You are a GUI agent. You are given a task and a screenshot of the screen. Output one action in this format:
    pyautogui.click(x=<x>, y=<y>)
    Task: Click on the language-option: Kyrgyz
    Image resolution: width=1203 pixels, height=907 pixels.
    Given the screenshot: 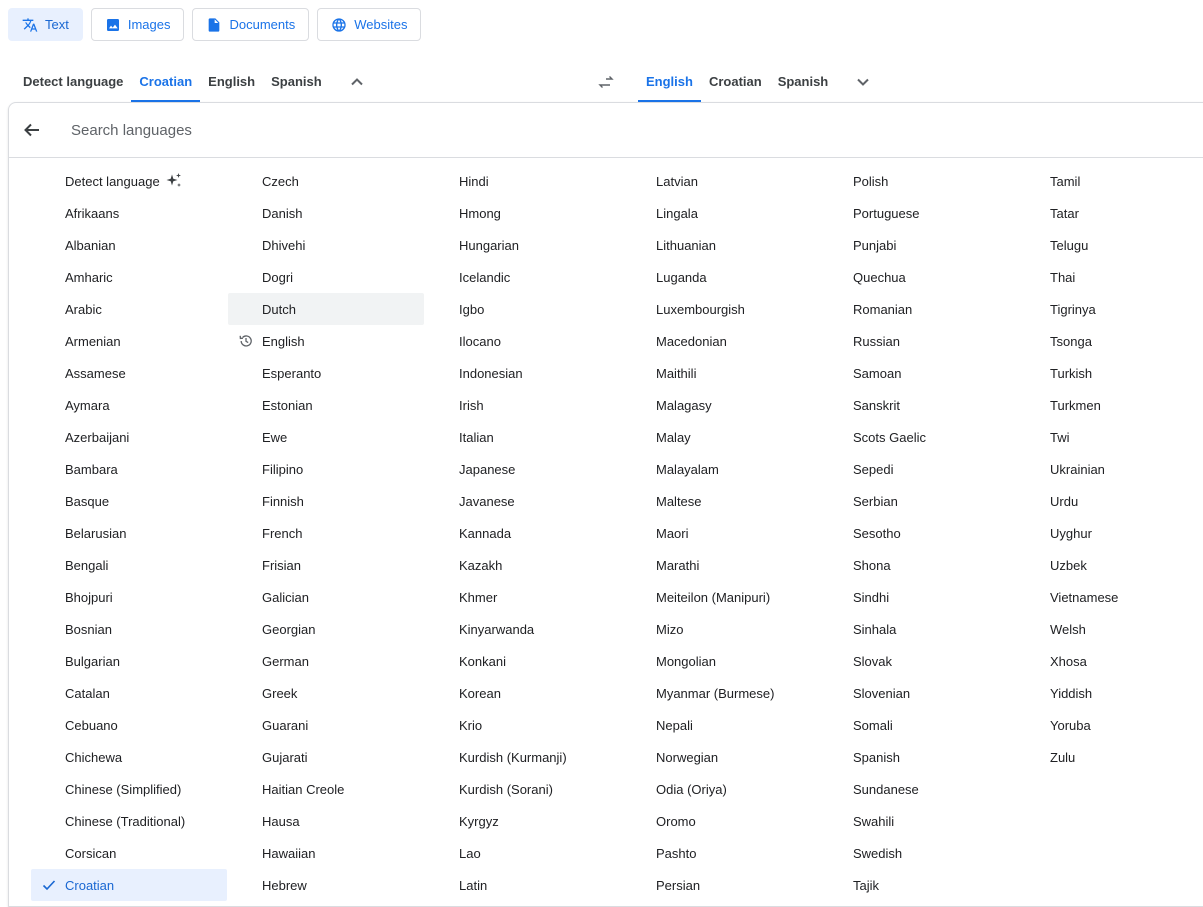 What is the action you would take?
    pyautogui.click(x=523, y=821)
    